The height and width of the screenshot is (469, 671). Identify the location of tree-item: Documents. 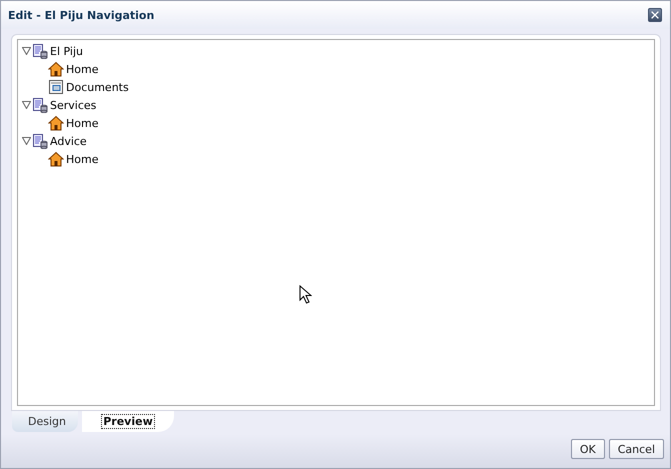
(97, 87).